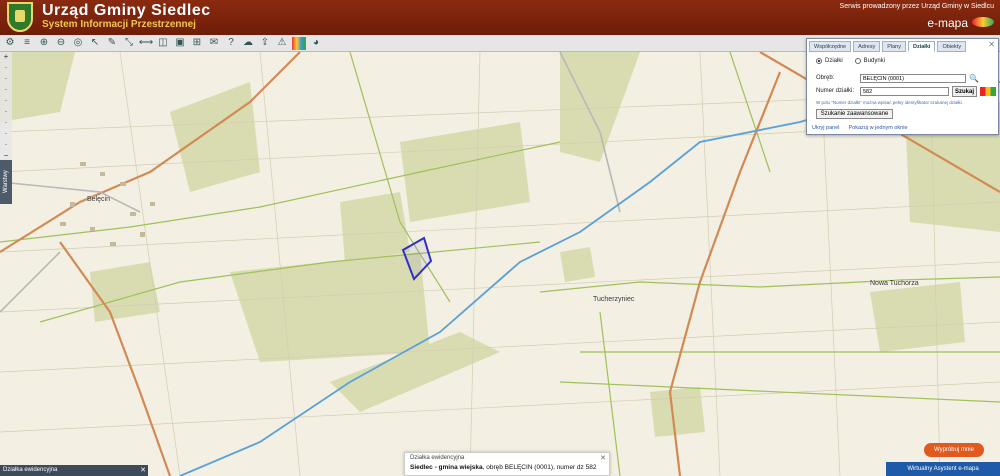  Describe the element at coordinates (10, 43) in the screenshot. I see `map-icon: ⚙` at that location.